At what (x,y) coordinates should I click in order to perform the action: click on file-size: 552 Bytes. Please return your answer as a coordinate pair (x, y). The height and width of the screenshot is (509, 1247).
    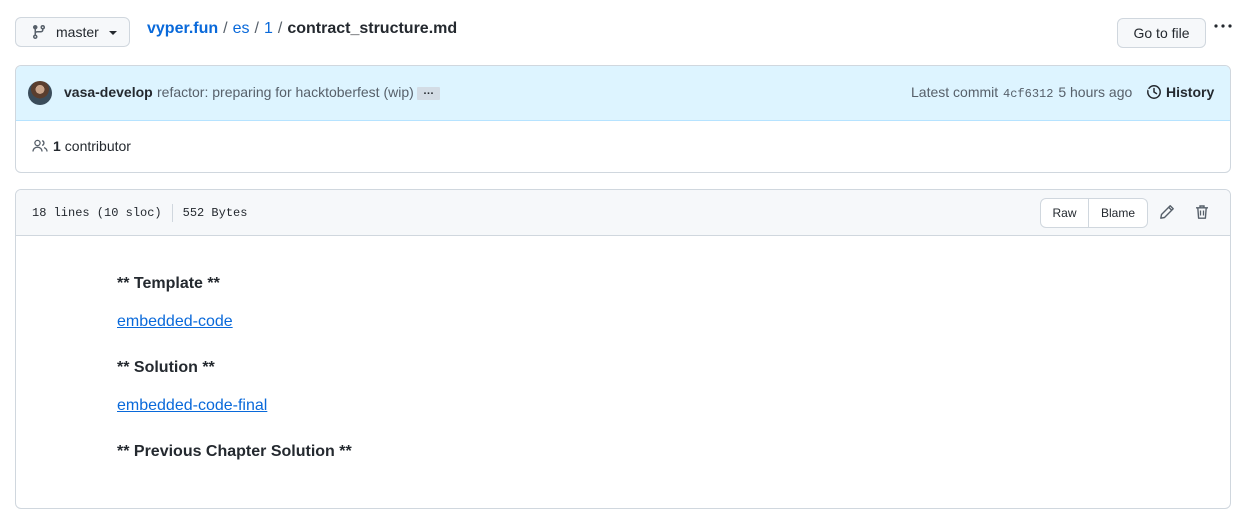
    Looking at the image, I should click on (215, 213).